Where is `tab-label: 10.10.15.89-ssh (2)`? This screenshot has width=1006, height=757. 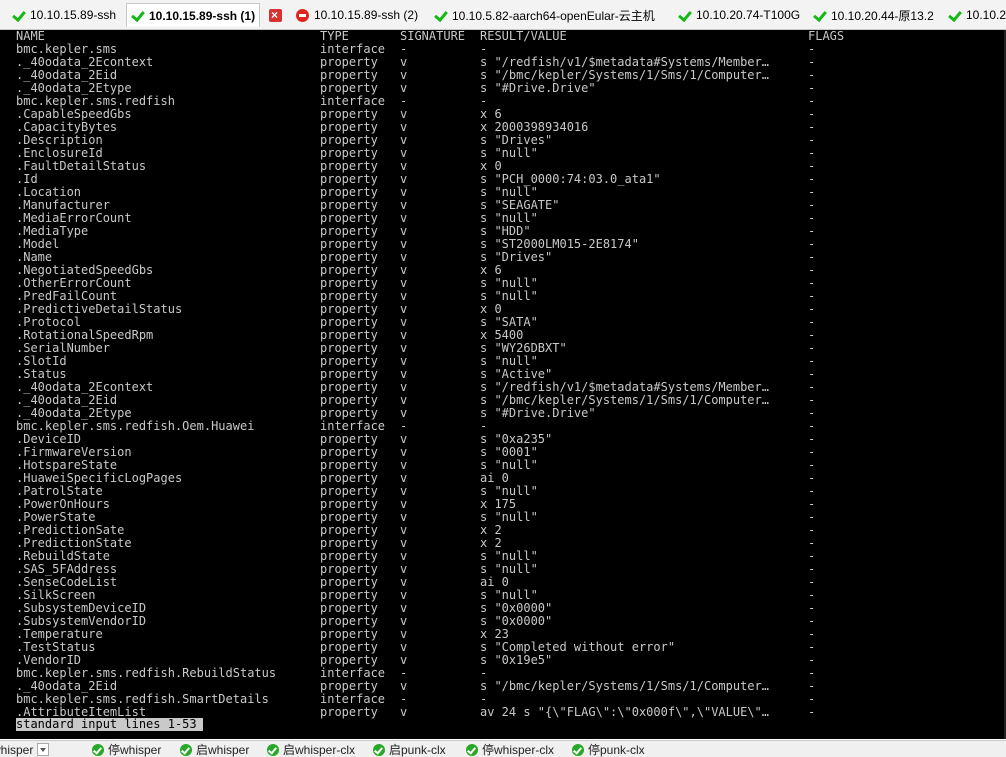 tab-label: 10.10.15.89-ssh (2) is located at coordinates (366, 15).